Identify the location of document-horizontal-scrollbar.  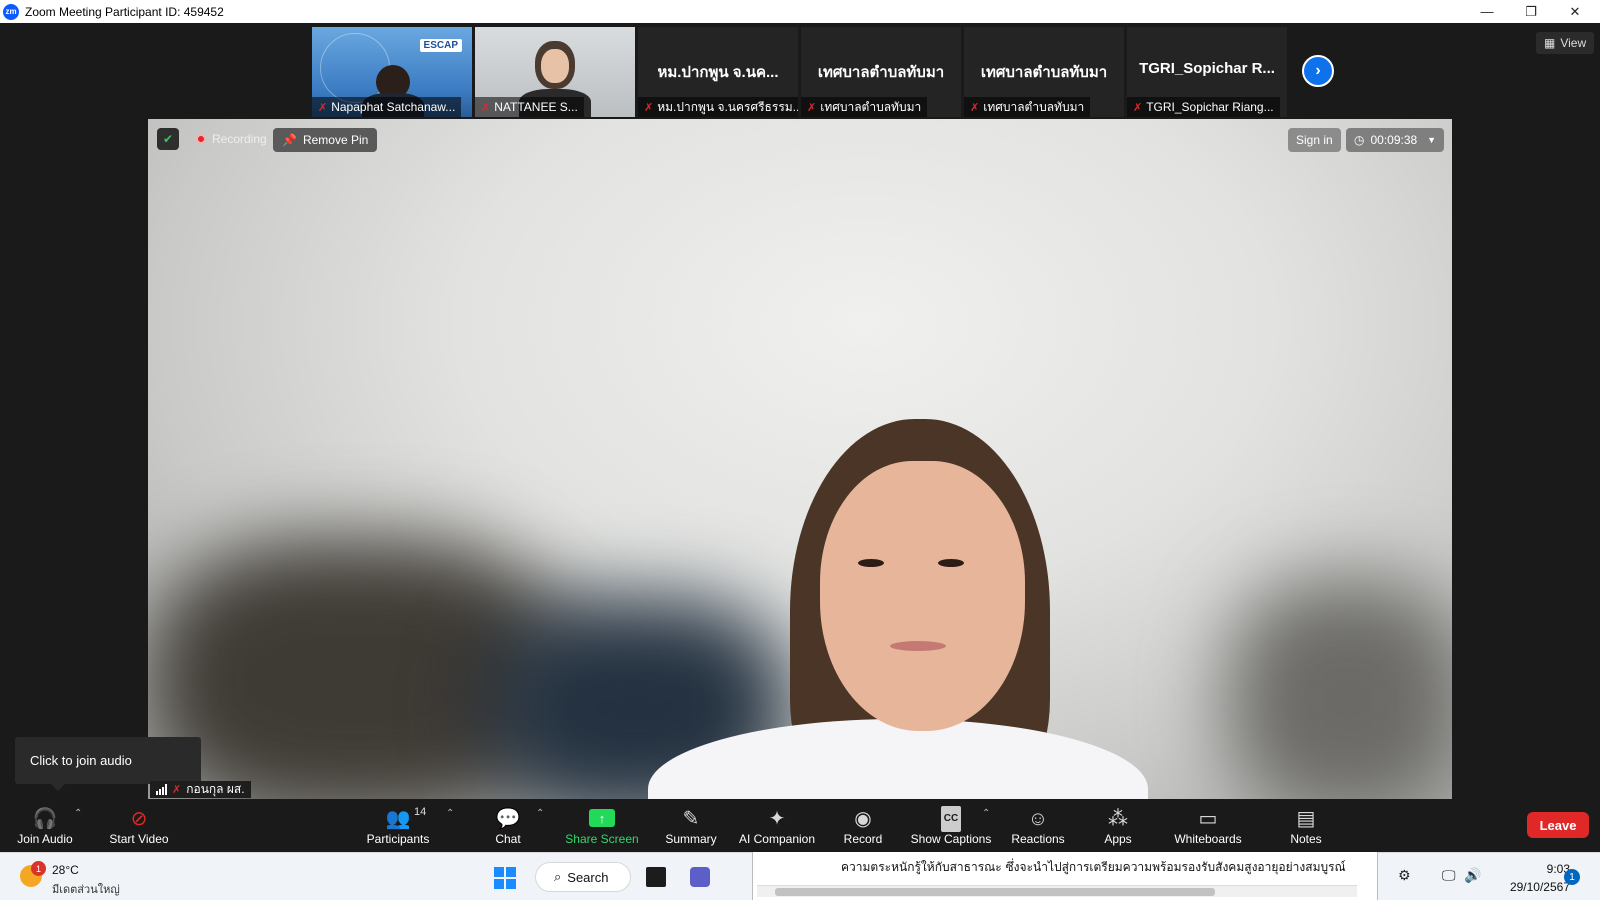
(1057, 891).